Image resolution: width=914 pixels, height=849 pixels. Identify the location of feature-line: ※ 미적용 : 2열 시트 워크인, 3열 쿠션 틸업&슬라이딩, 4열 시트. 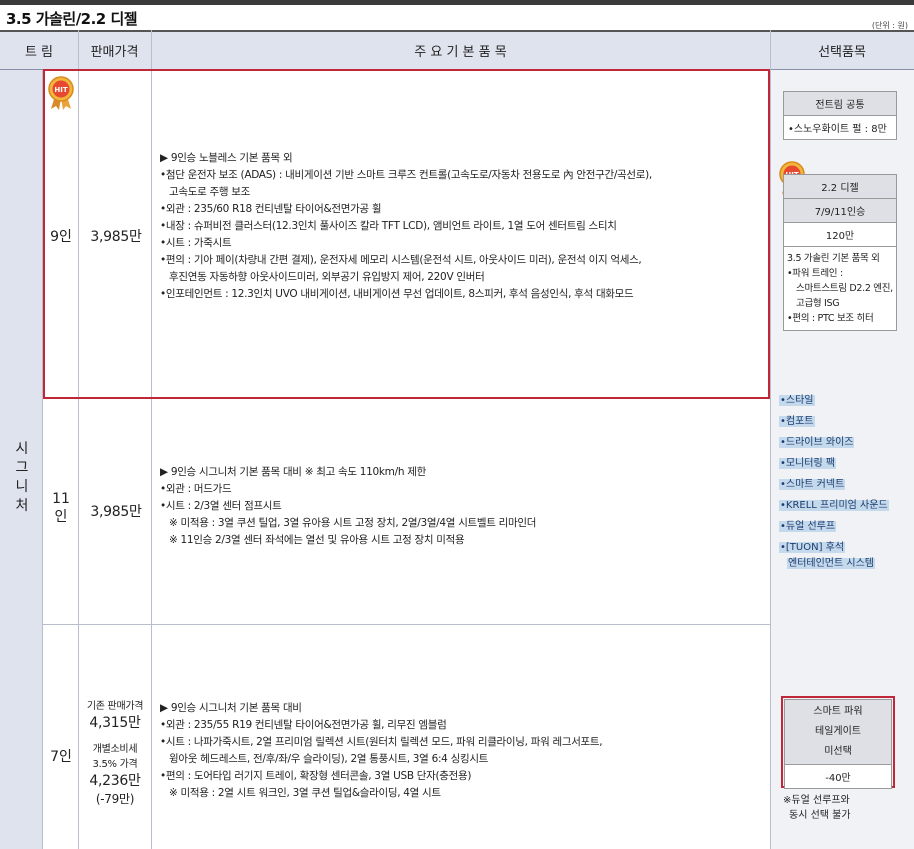
(305, 793).